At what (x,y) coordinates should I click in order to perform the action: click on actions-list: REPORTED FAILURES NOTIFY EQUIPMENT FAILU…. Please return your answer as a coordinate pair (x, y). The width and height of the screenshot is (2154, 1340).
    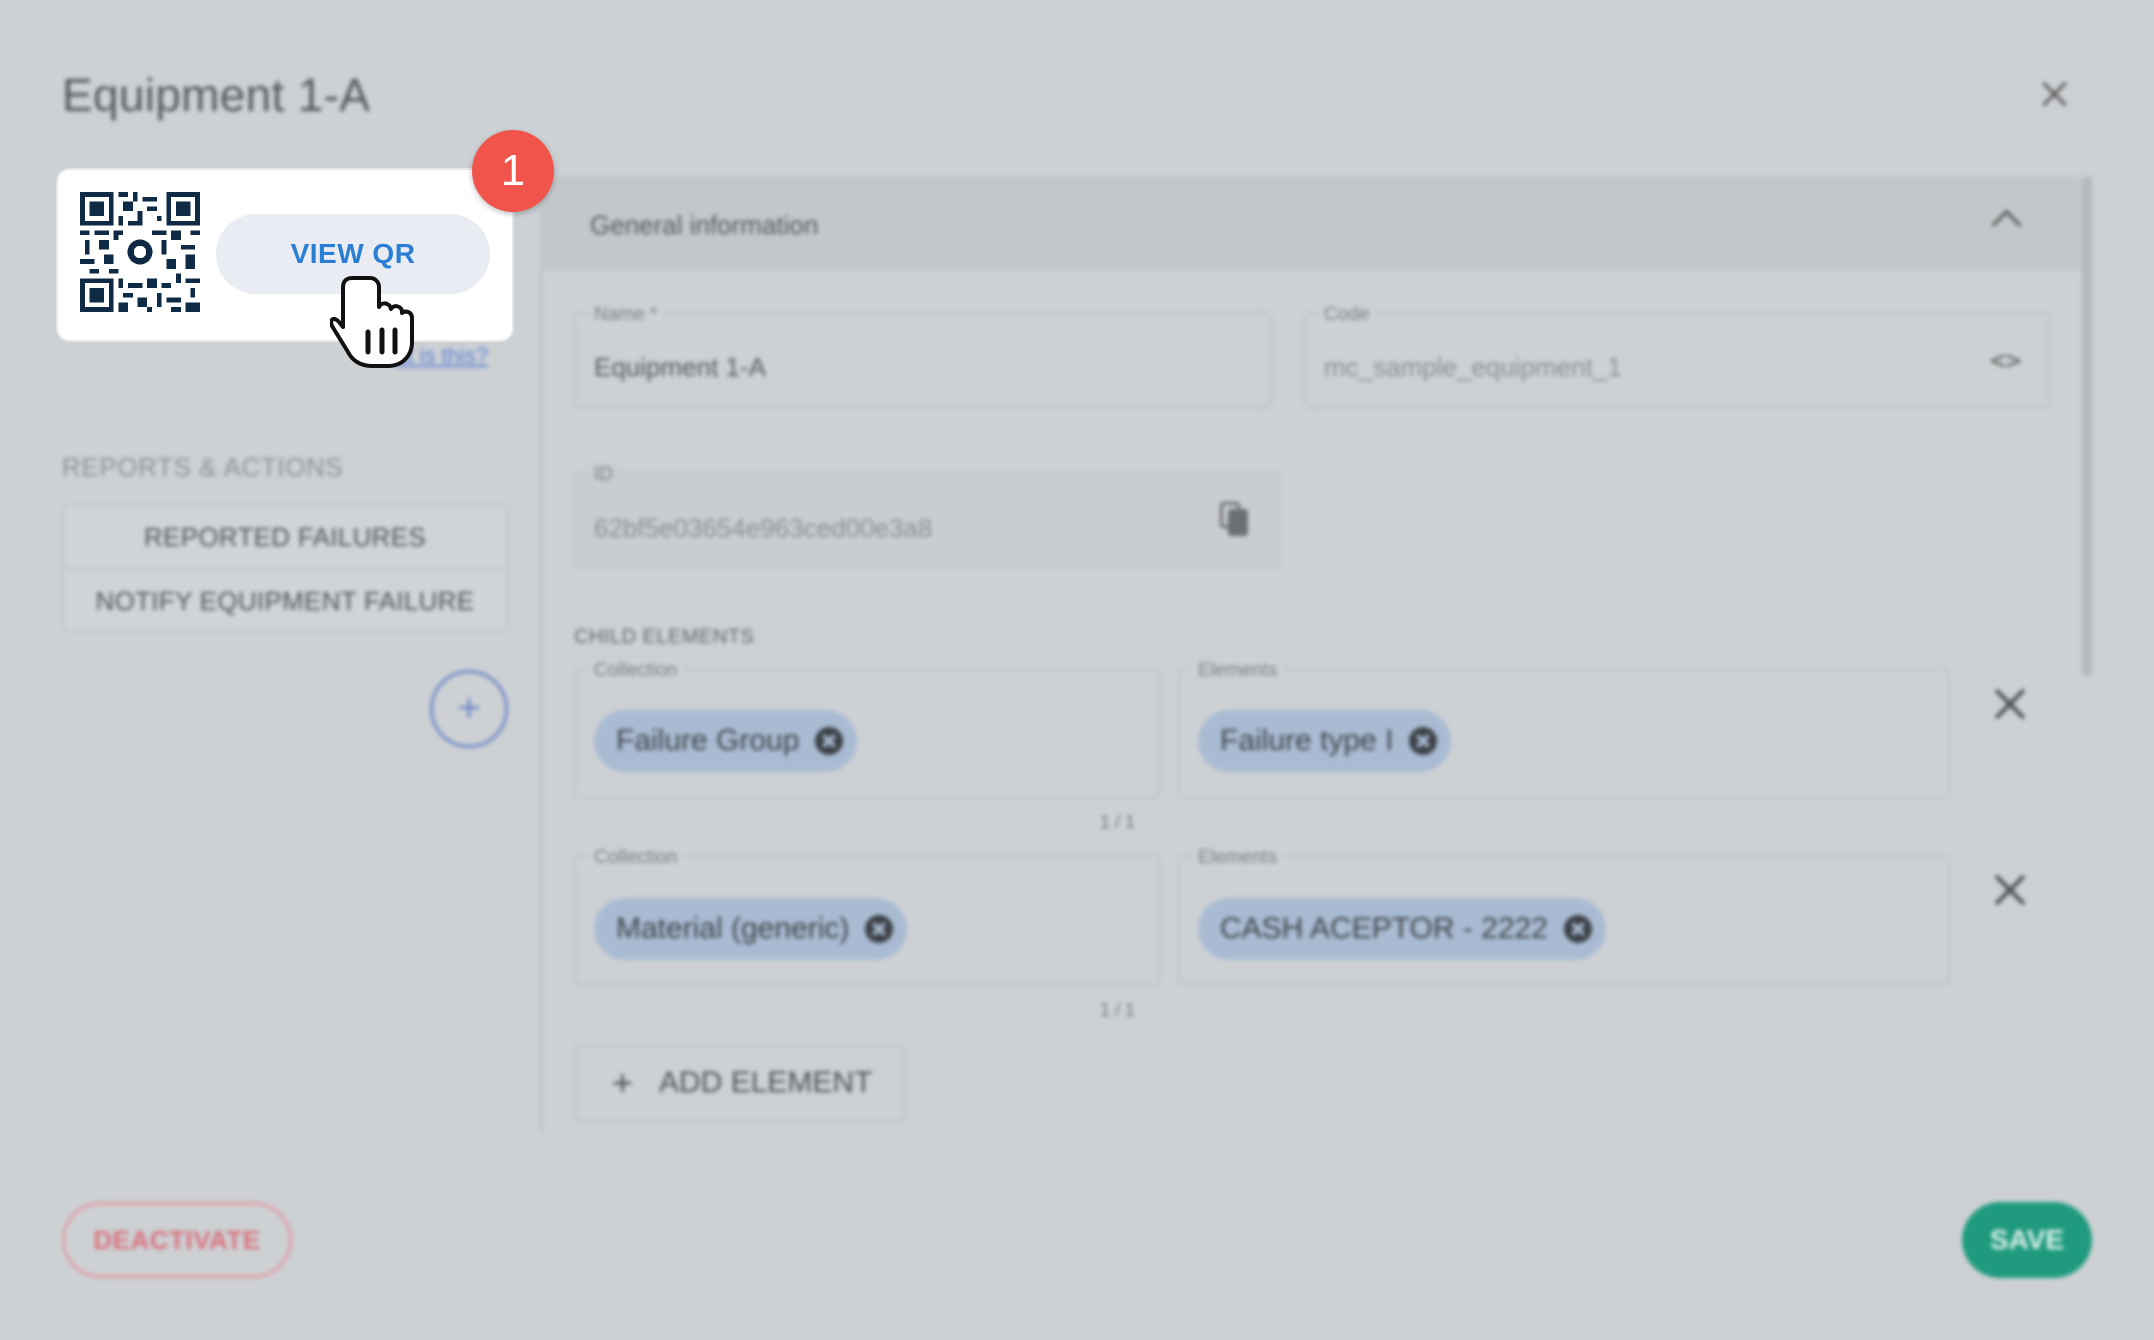
    Looking at the image, I should click on (285, 568).